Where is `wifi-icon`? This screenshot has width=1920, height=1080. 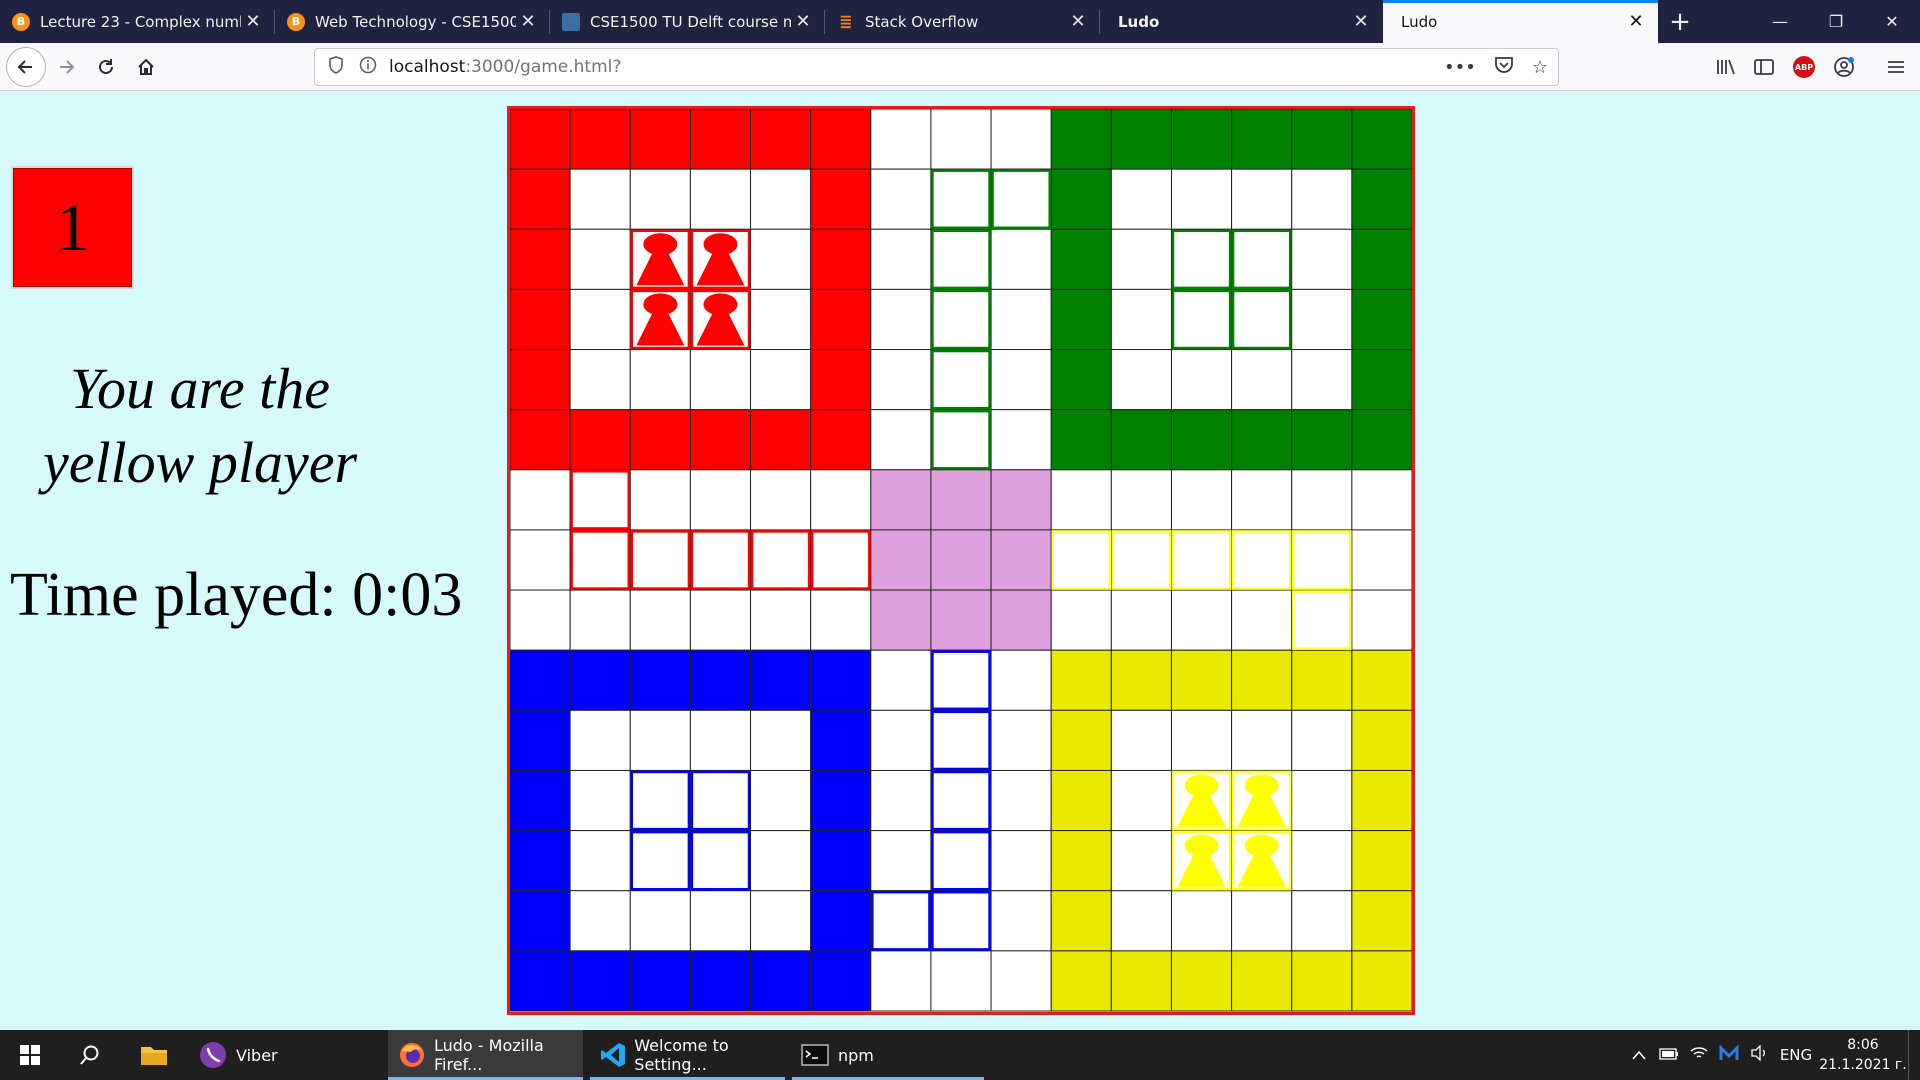 wifi-icon is located at coordinates (1699, 1055).